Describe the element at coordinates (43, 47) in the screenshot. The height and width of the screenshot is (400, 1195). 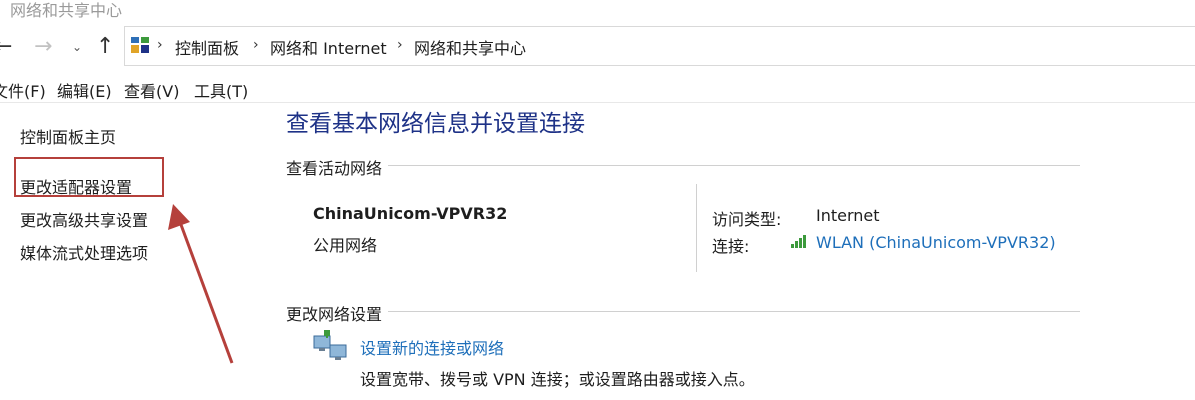
I see `forward-arrow-icon: →` at that location.